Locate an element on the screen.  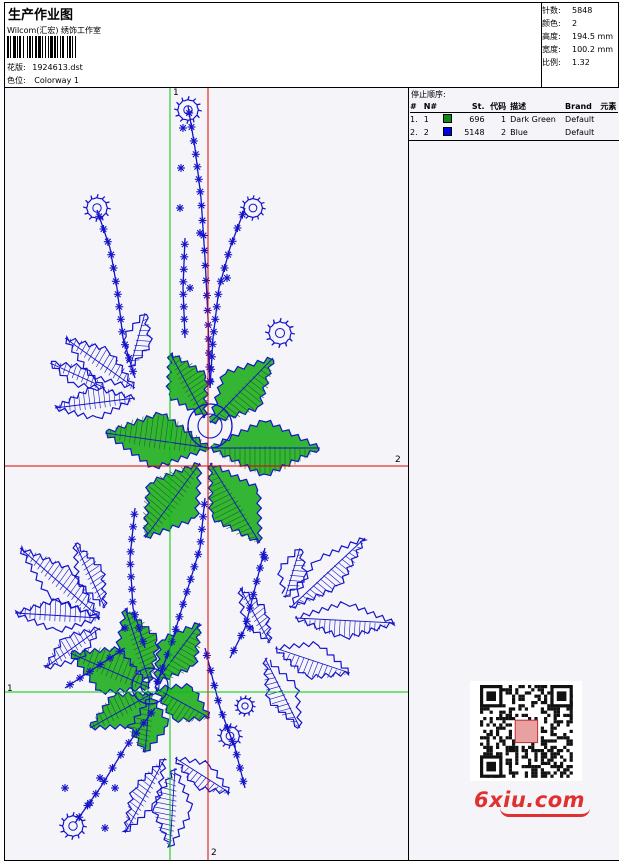
axis-label-h-red: 2 is located at coordinates (398, 460).